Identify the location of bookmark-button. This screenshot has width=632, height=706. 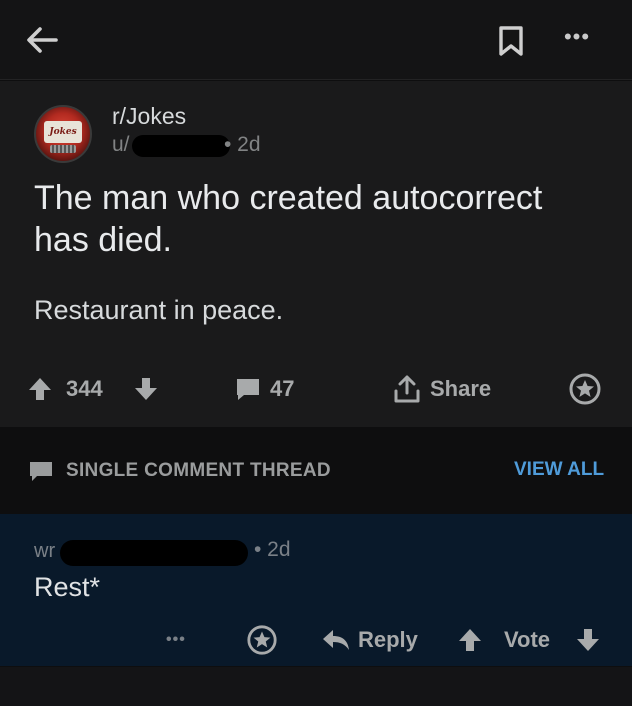
(511, 41).